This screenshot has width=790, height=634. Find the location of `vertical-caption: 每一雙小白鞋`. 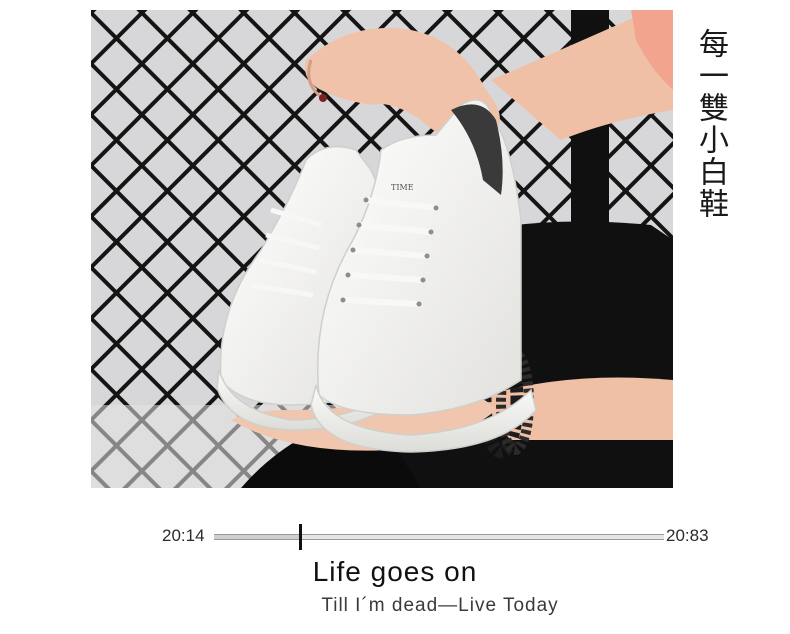

vertical-caption: 每一雙小白鞋 is located at coordinates (710, 124).